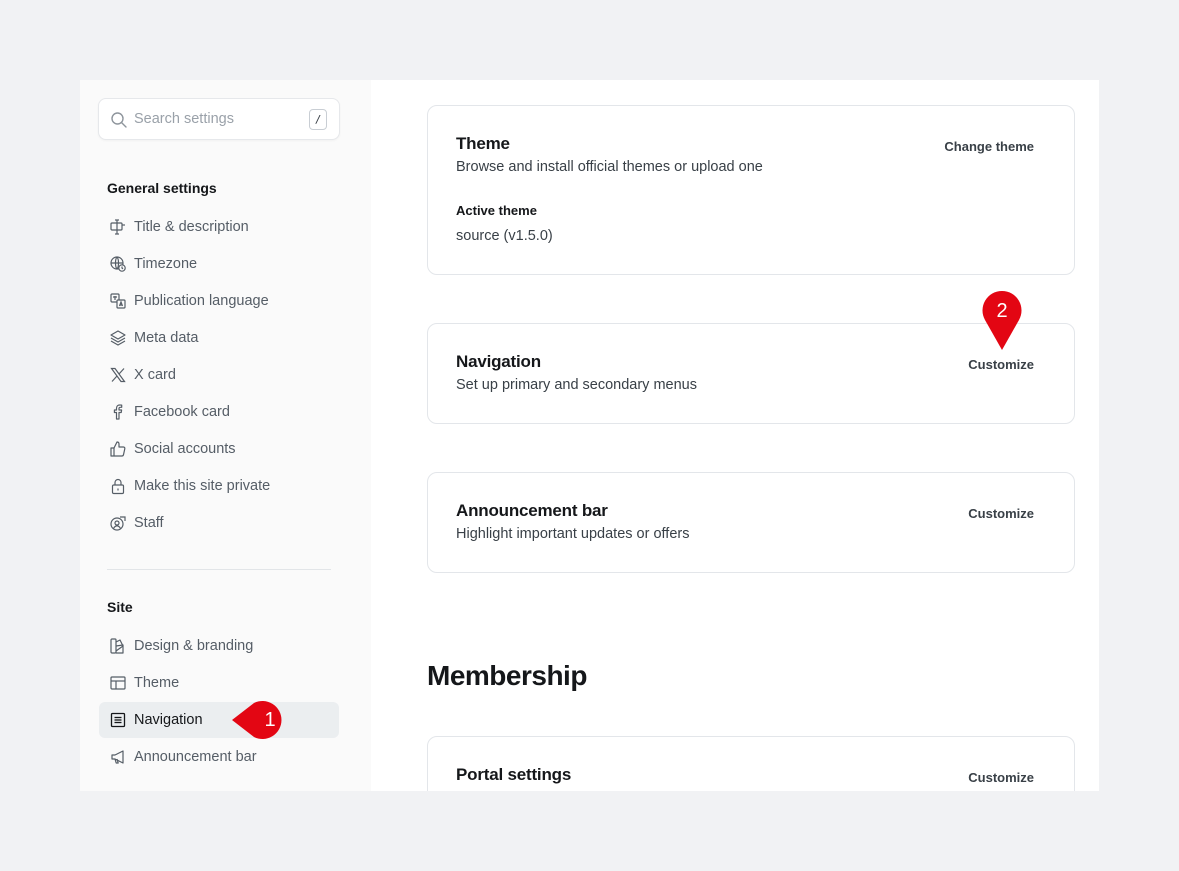 This screenshot has width=1179, height=871. I want to click on sidebar-item-label: Theme, so click(157, 683).